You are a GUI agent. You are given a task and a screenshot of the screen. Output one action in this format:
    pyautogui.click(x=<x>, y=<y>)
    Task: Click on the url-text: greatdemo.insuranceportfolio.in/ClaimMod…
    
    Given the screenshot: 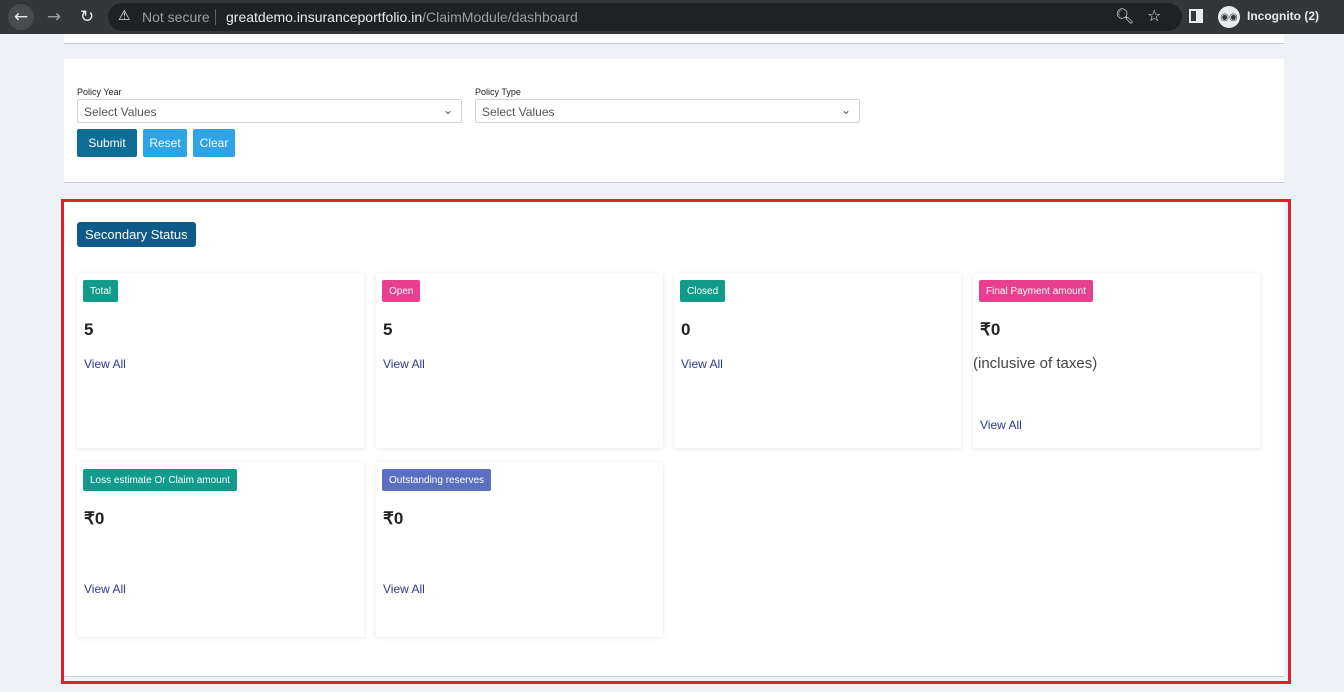 What is the action you would take?
    pyautogui.click(x=402, y=17)
    